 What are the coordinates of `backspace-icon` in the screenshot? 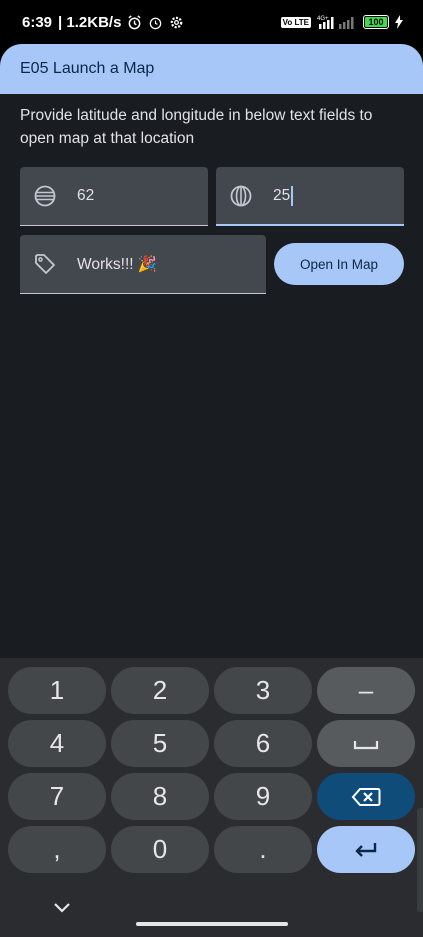 It's located at (366, 796).